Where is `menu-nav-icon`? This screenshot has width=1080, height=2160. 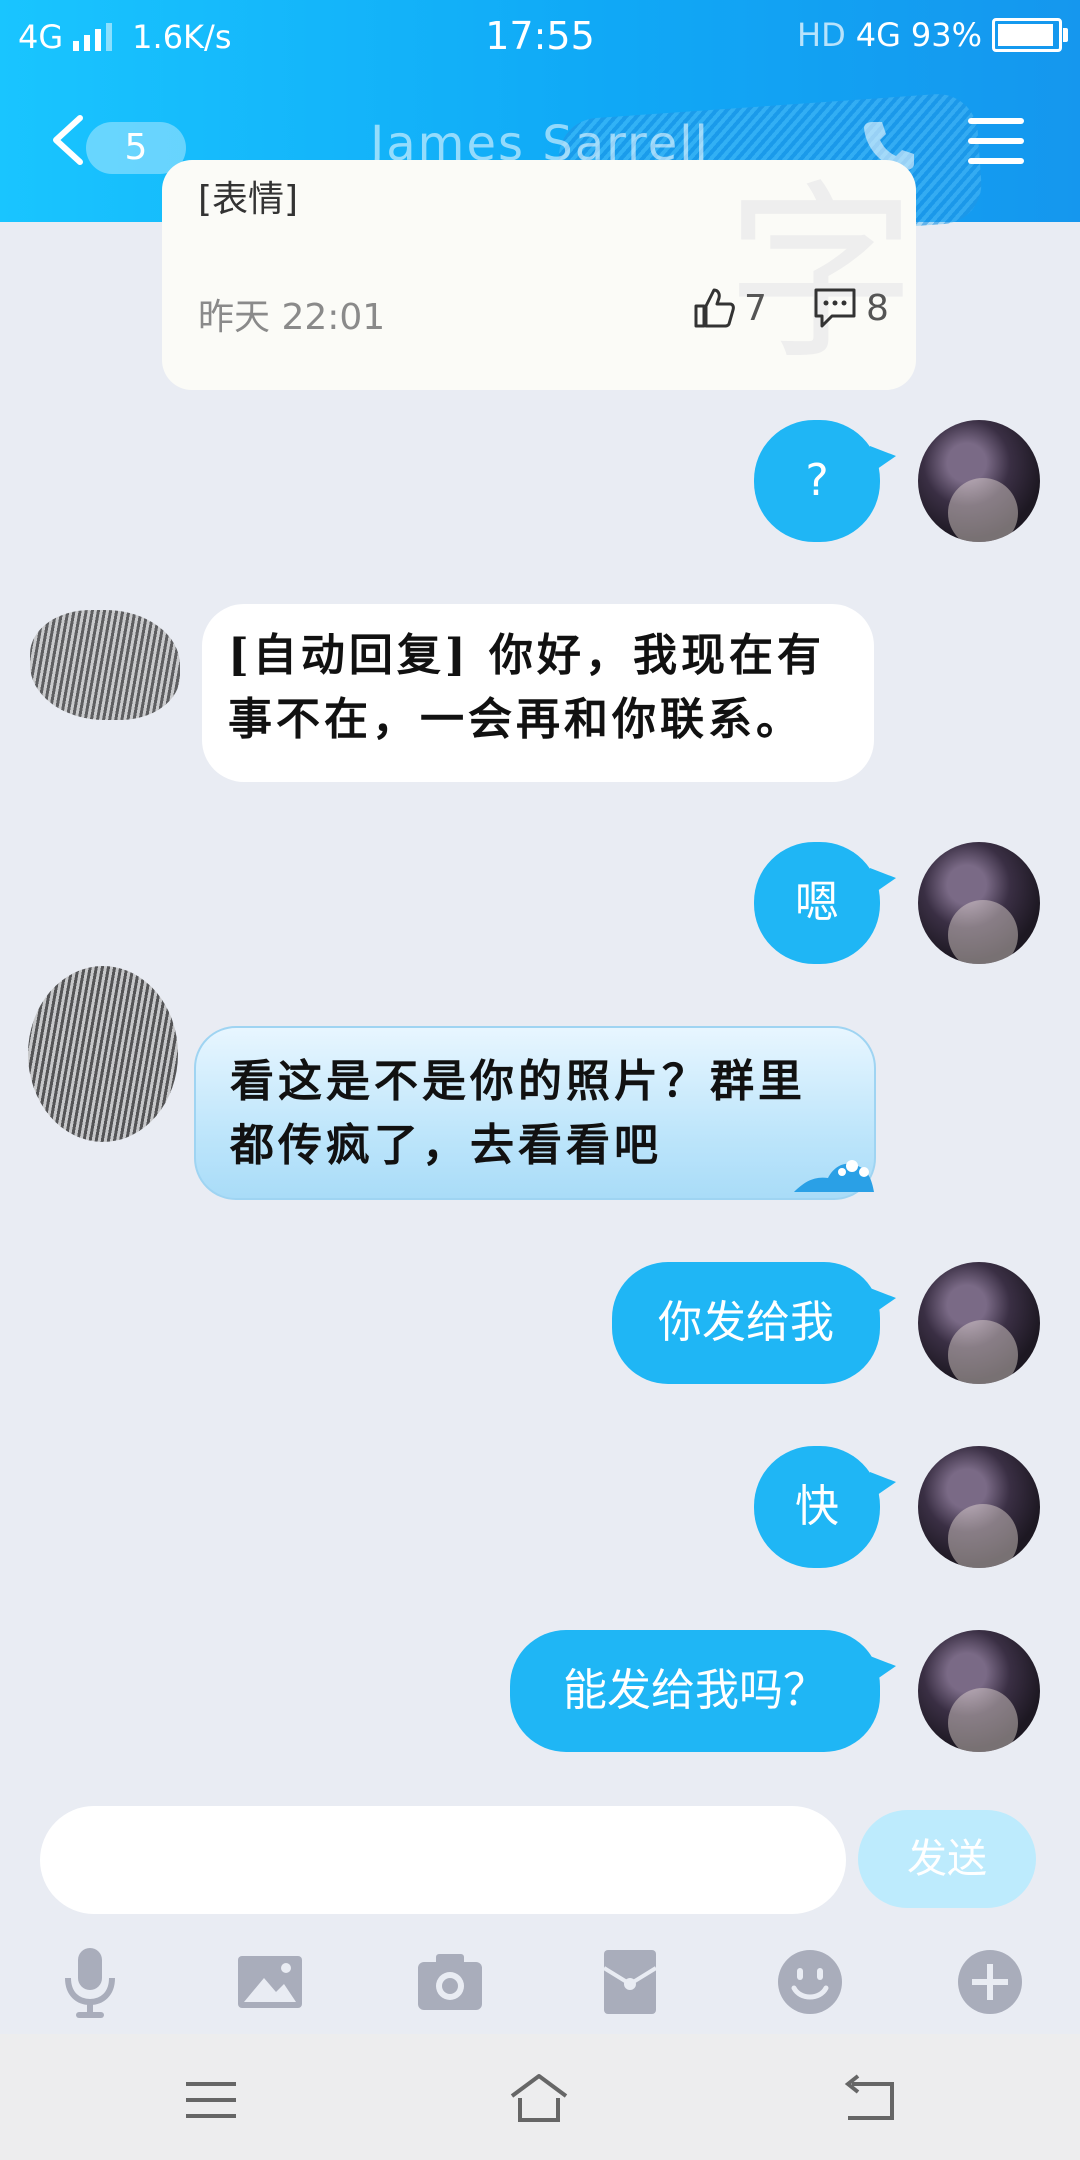 menu-nav-icon is located at coordinates (211, 2100).